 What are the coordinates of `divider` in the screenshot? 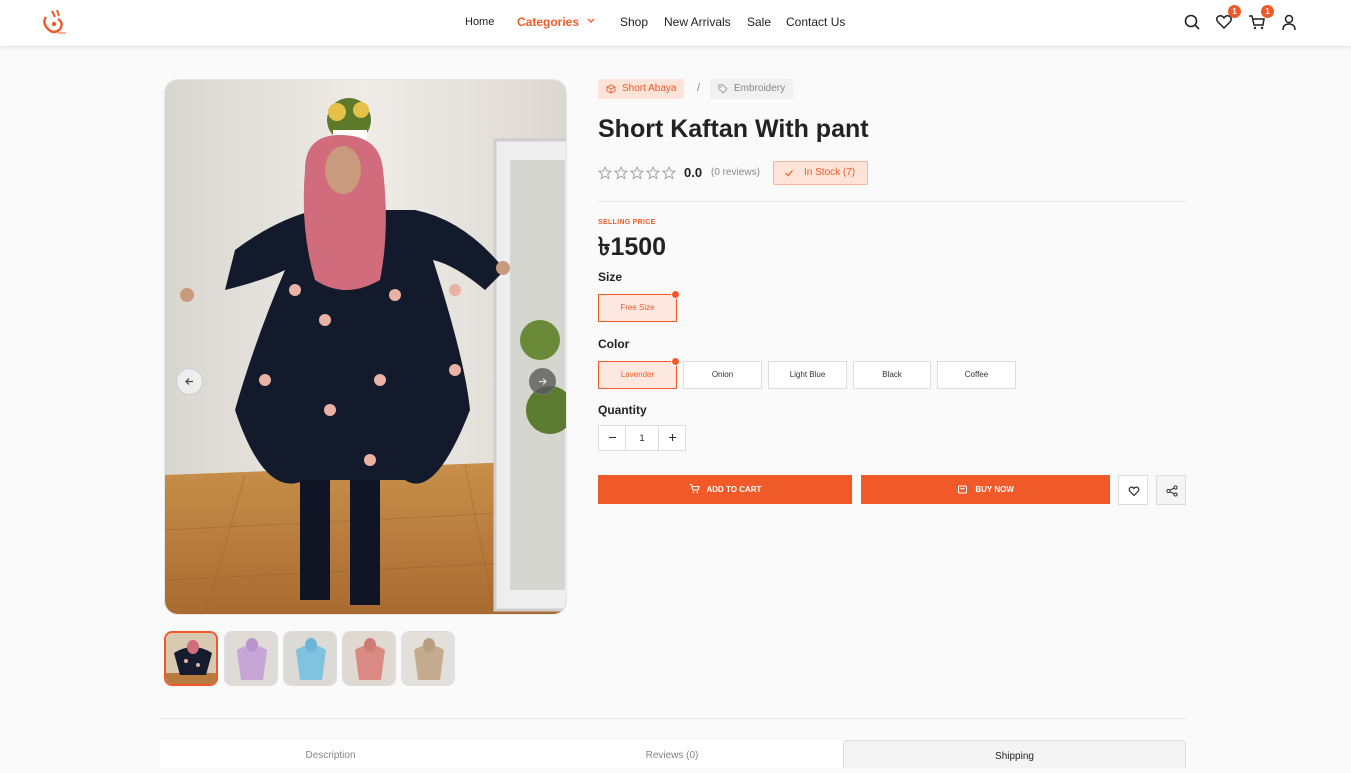 It's located at (891, 201).